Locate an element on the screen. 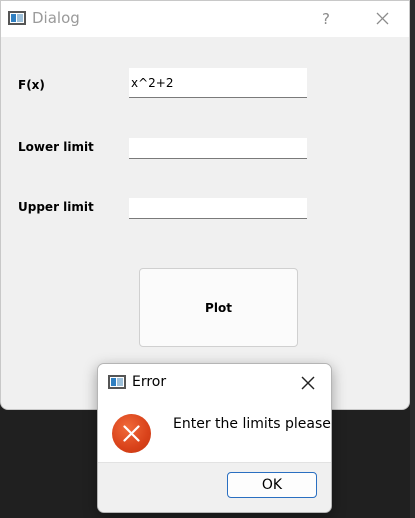  desktop-background is located at coordinates (412, 259).